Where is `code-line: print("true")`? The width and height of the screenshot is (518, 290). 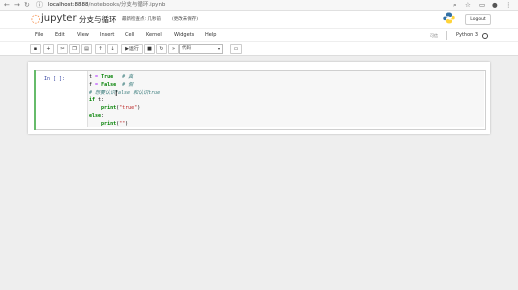
code-line: print("true") is located at coordinates (121, 108).